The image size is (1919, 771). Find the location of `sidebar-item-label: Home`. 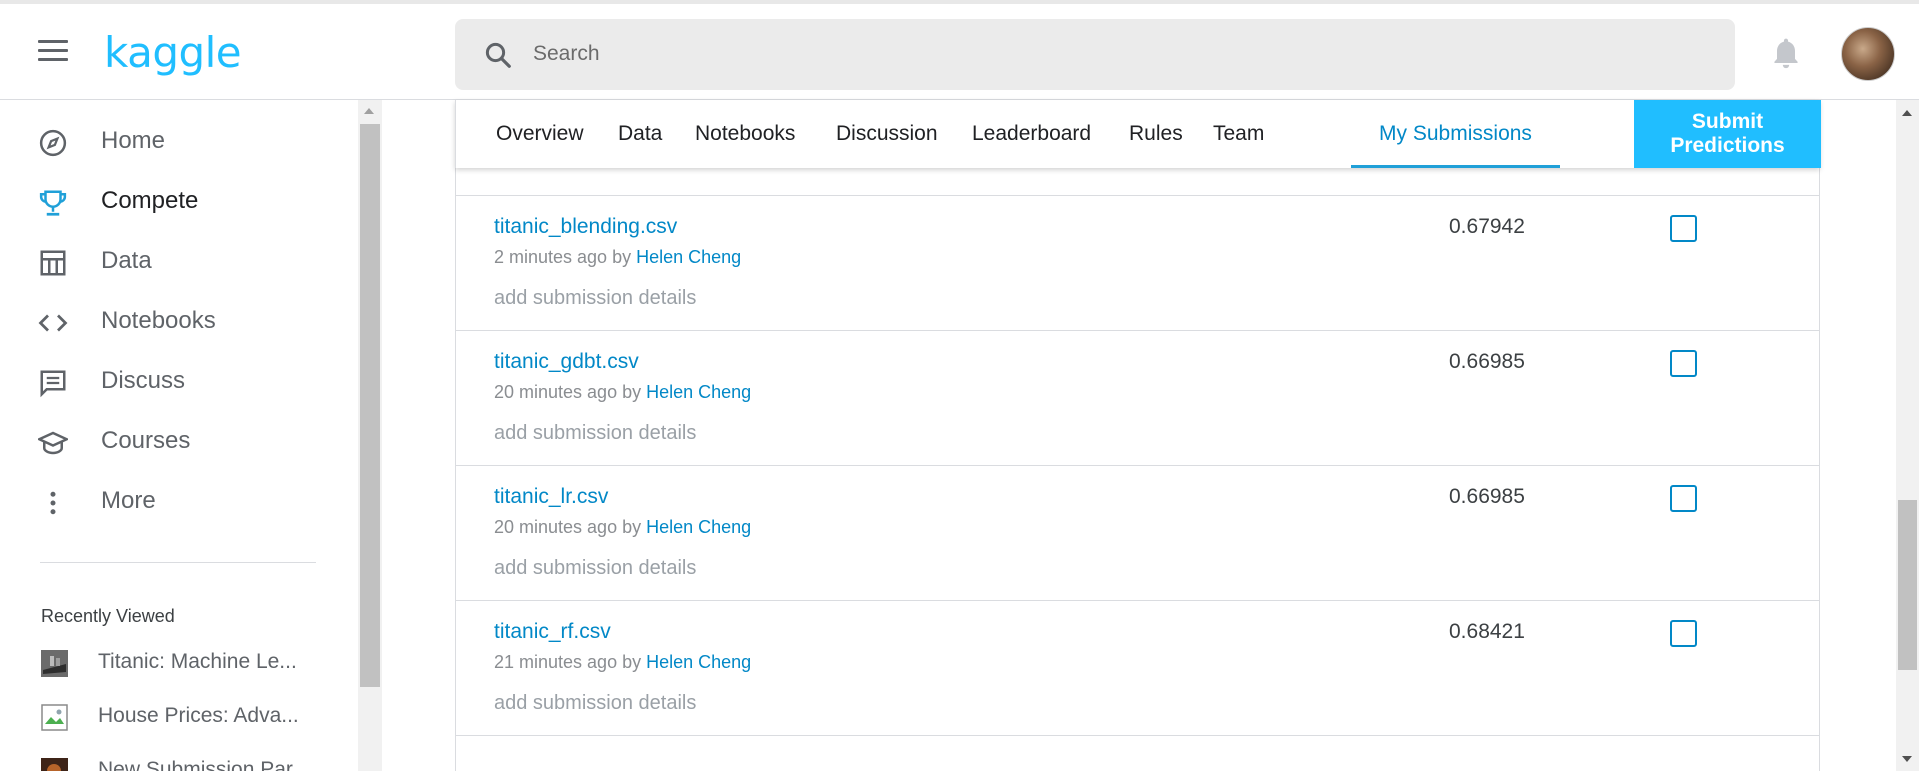

sidebar-item-label: Home is located at coordinates (133, 140).